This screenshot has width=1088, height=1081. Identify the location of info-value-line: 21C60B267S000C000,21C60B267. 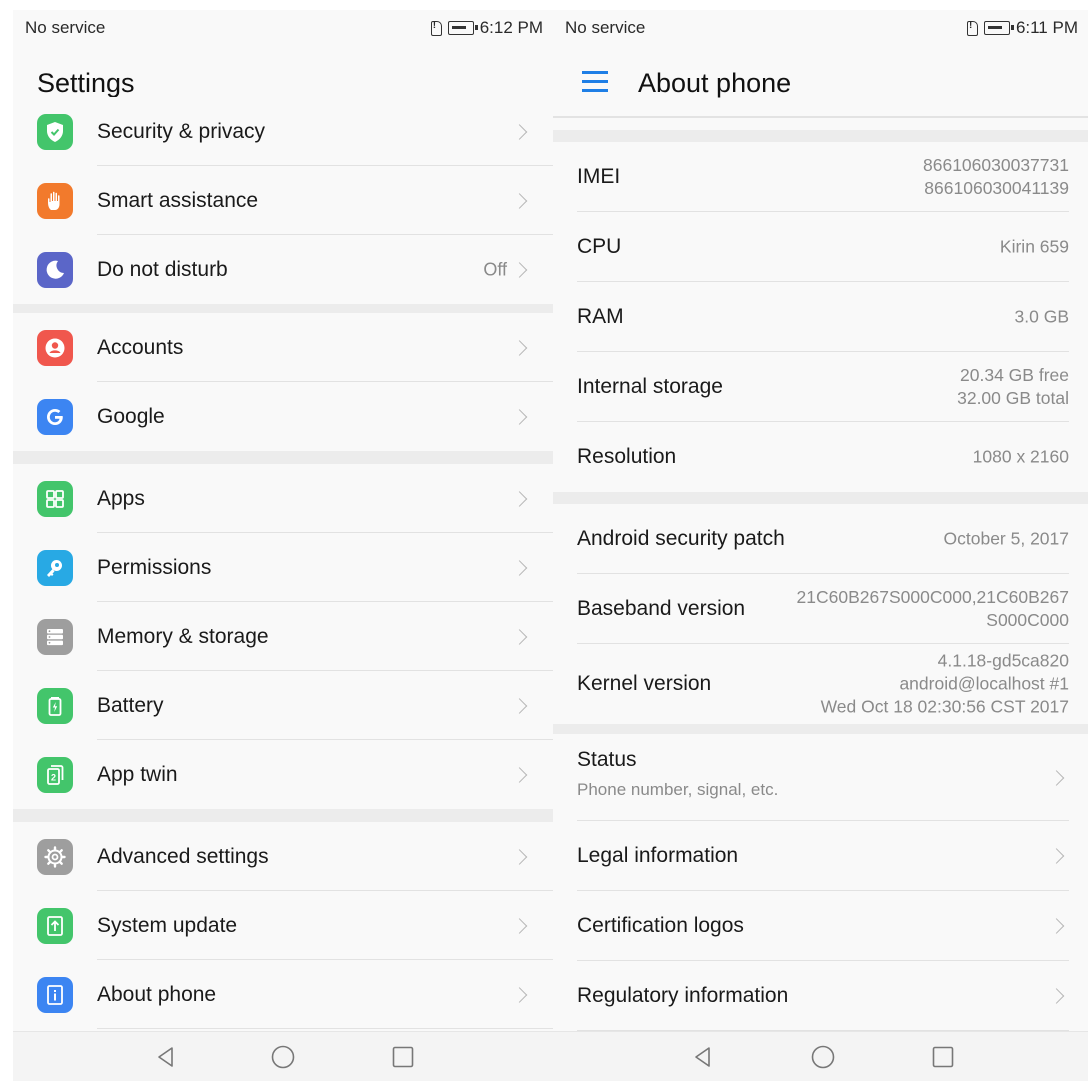
(932, 597).